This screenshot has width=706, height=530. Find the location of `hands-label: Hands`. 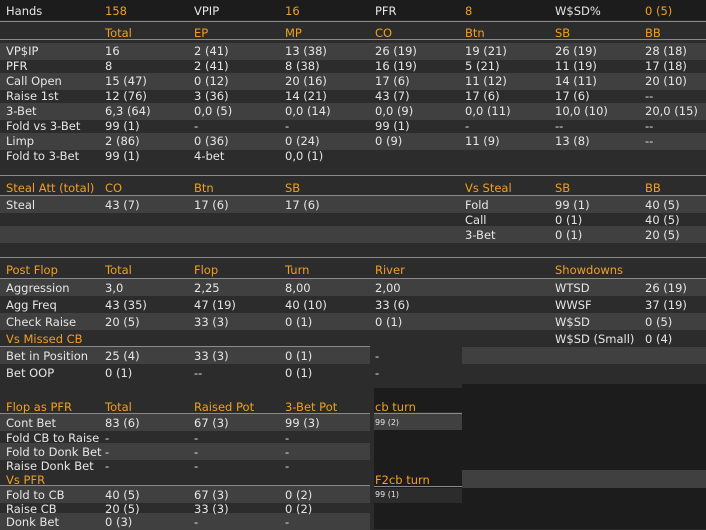

hands-label: Hands is located at coordinates (24, 11).